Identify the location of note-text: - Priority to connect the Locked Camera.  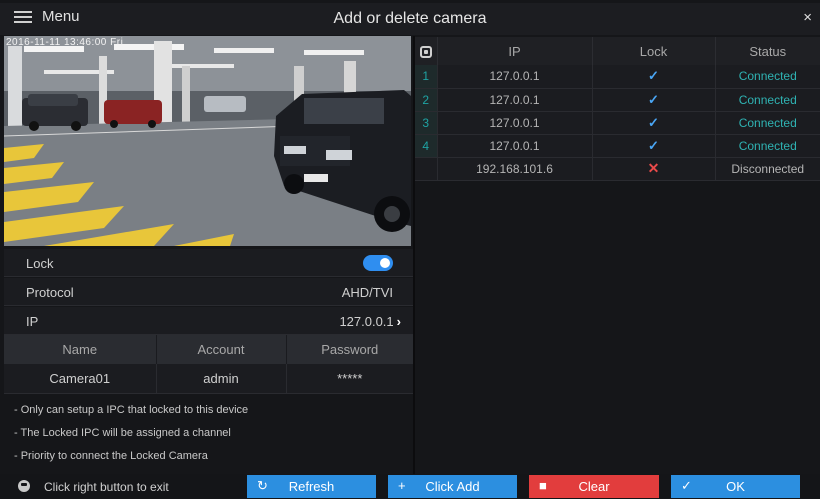
(111, 456).